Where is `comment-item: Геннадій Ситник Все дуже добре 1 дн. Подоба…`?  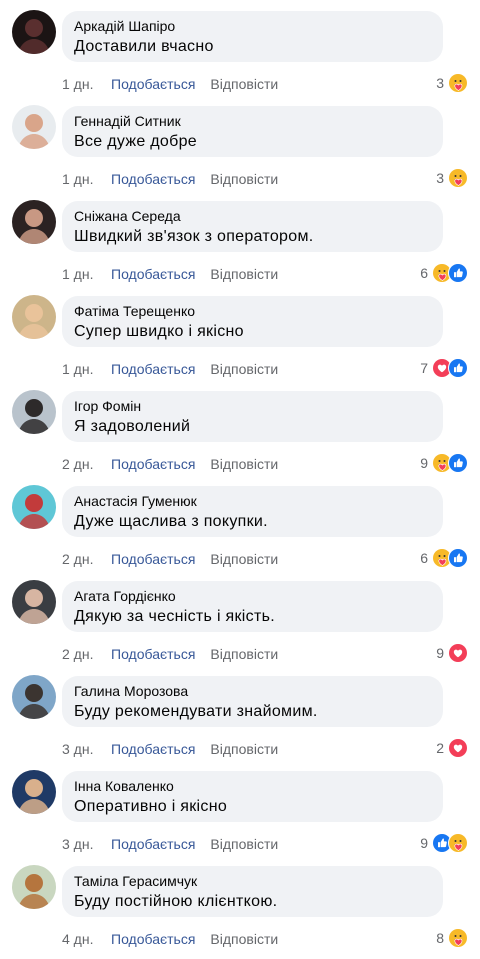 comment-item: Геннадій Ситник Все дуже добре 1 дн. Подоба… is located at coordinates (240, 142).